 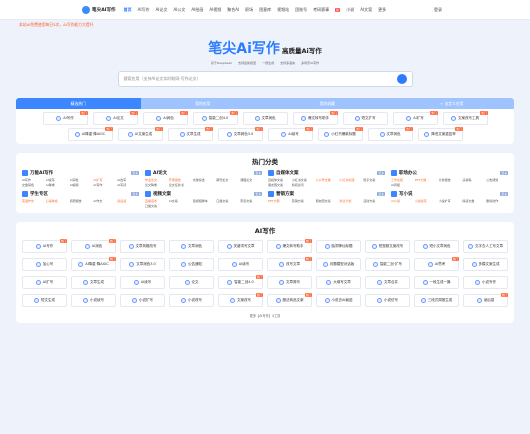 What do you see at coordinates (104, 180) in the screenshot?
I see `category-link: AI扩写` at bounding box center [104, 180].